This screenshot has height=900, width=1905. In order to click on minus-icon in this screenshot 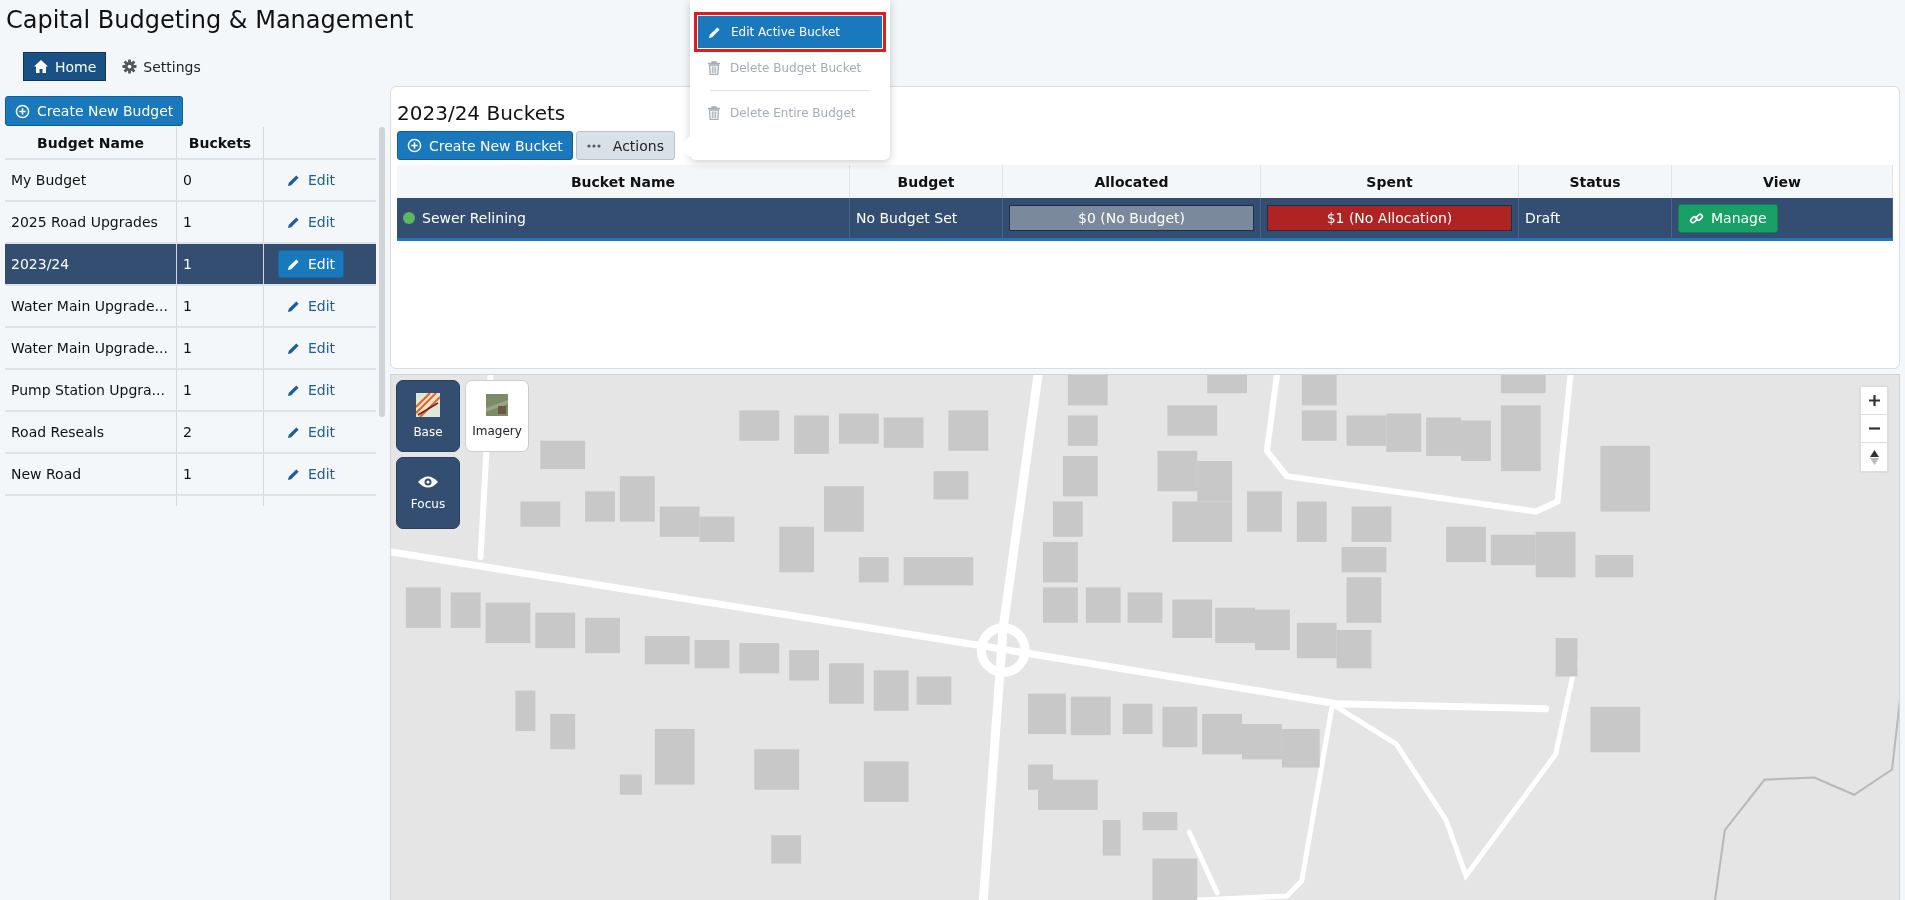, I will do `click(1874, 428)`.